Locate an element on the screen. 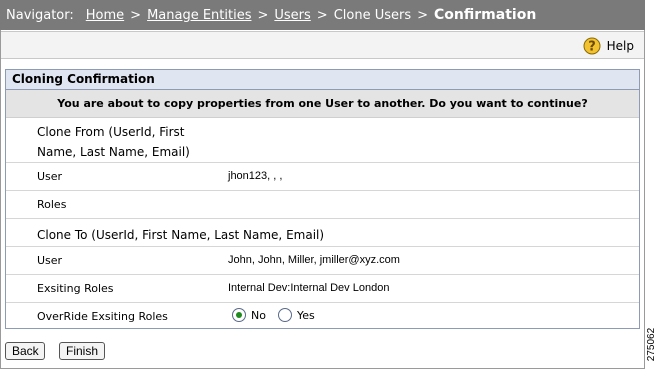 The width and height of the screenshot is (657, 369). figure-id-text: 275062 is located at coordinates (651, 344).